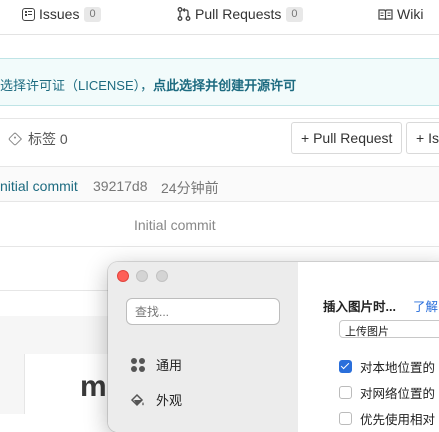 The height and width of the screenshot is (432, 439). Describe the element at coordinates (138, 364) in the screenshot. I see `general-grid-icon` at that location.